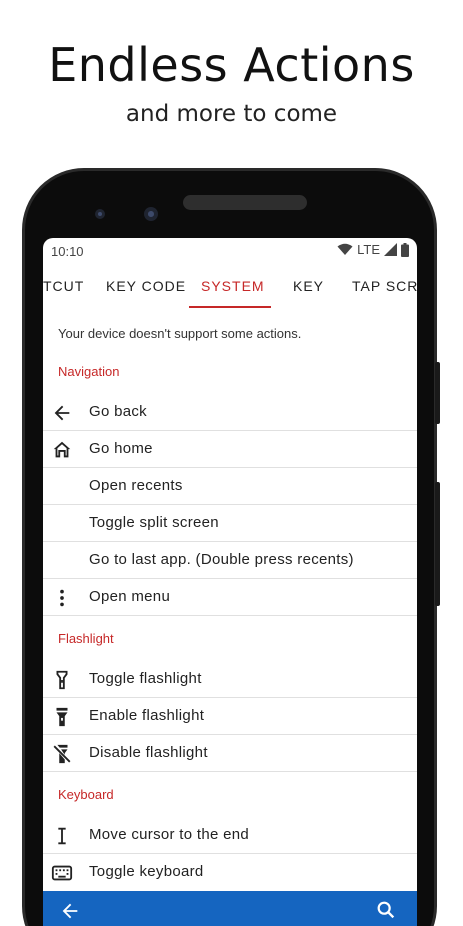 This screenshot has height=926, width=463. I want to click on action-move-cursor-to-end: Move cursor to the end, so click(230, 835).